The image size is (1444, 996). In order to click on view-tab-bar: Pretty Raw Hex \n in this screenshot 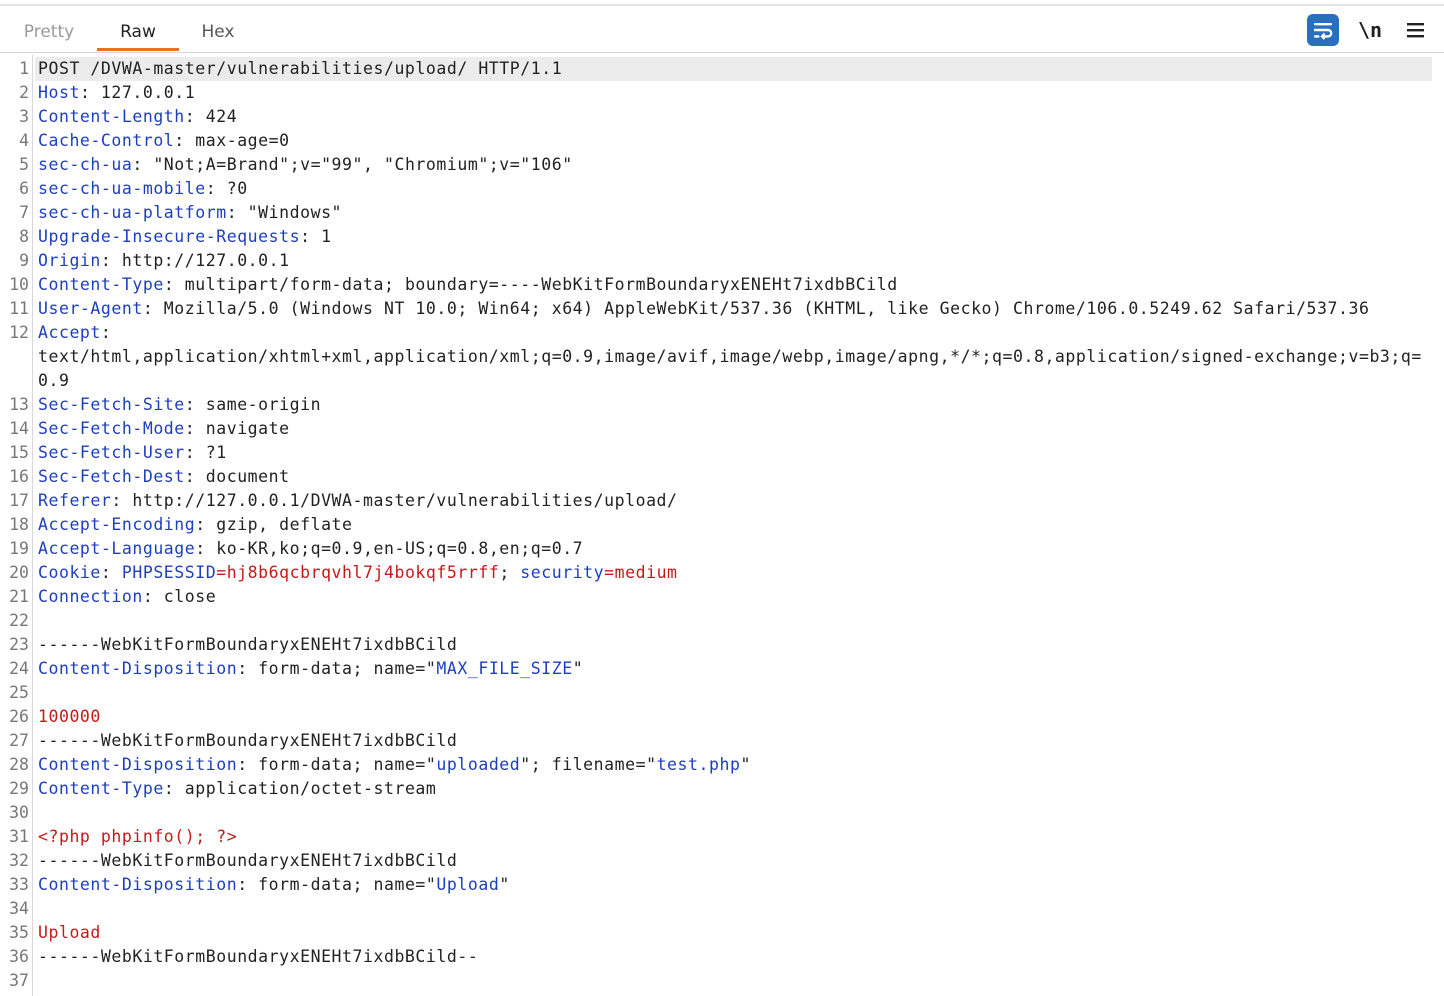, I will do `click(722, 29)`.